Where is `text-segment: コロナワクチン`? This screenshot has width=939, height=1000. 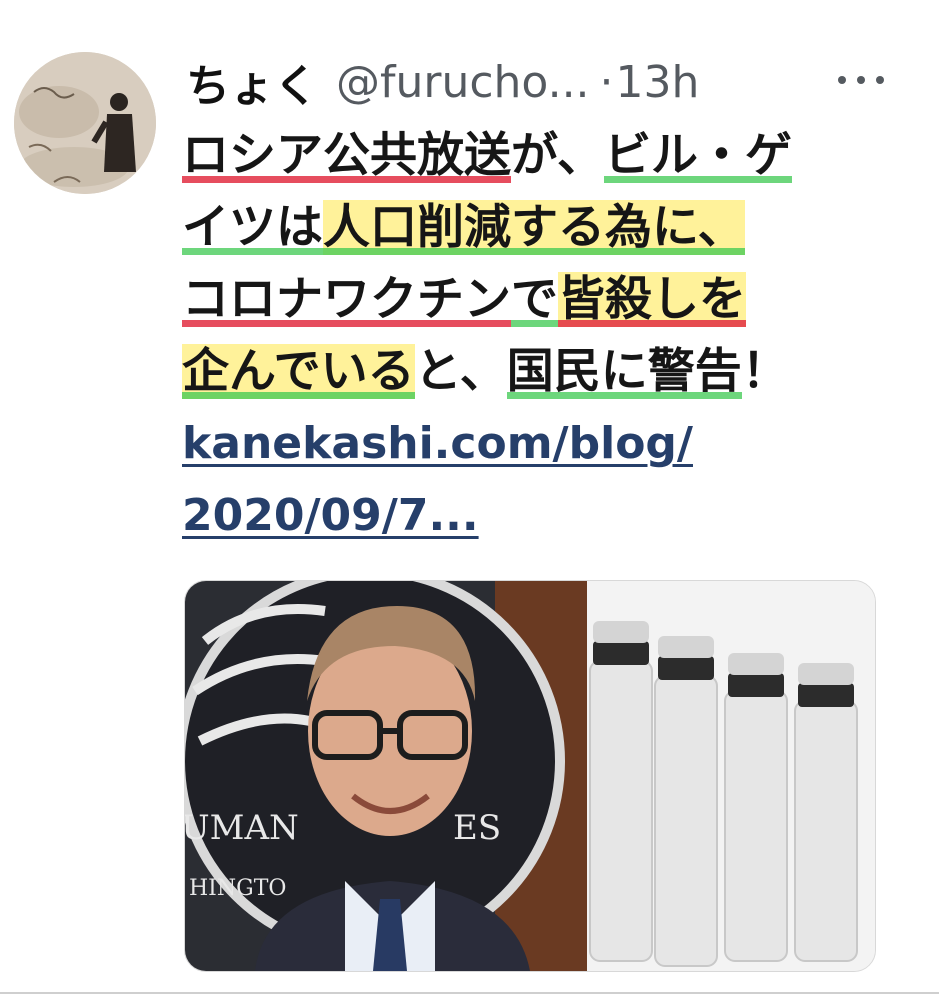 text-segment: コロナワクチン is located at coordinates (346, 299).